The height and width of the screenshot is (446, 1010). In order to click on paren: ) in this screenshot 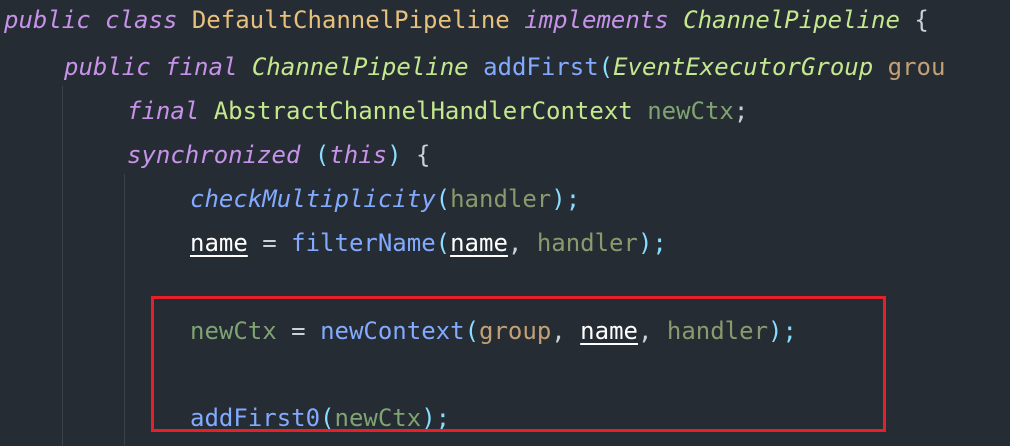, I will do `click(394, 155)`.